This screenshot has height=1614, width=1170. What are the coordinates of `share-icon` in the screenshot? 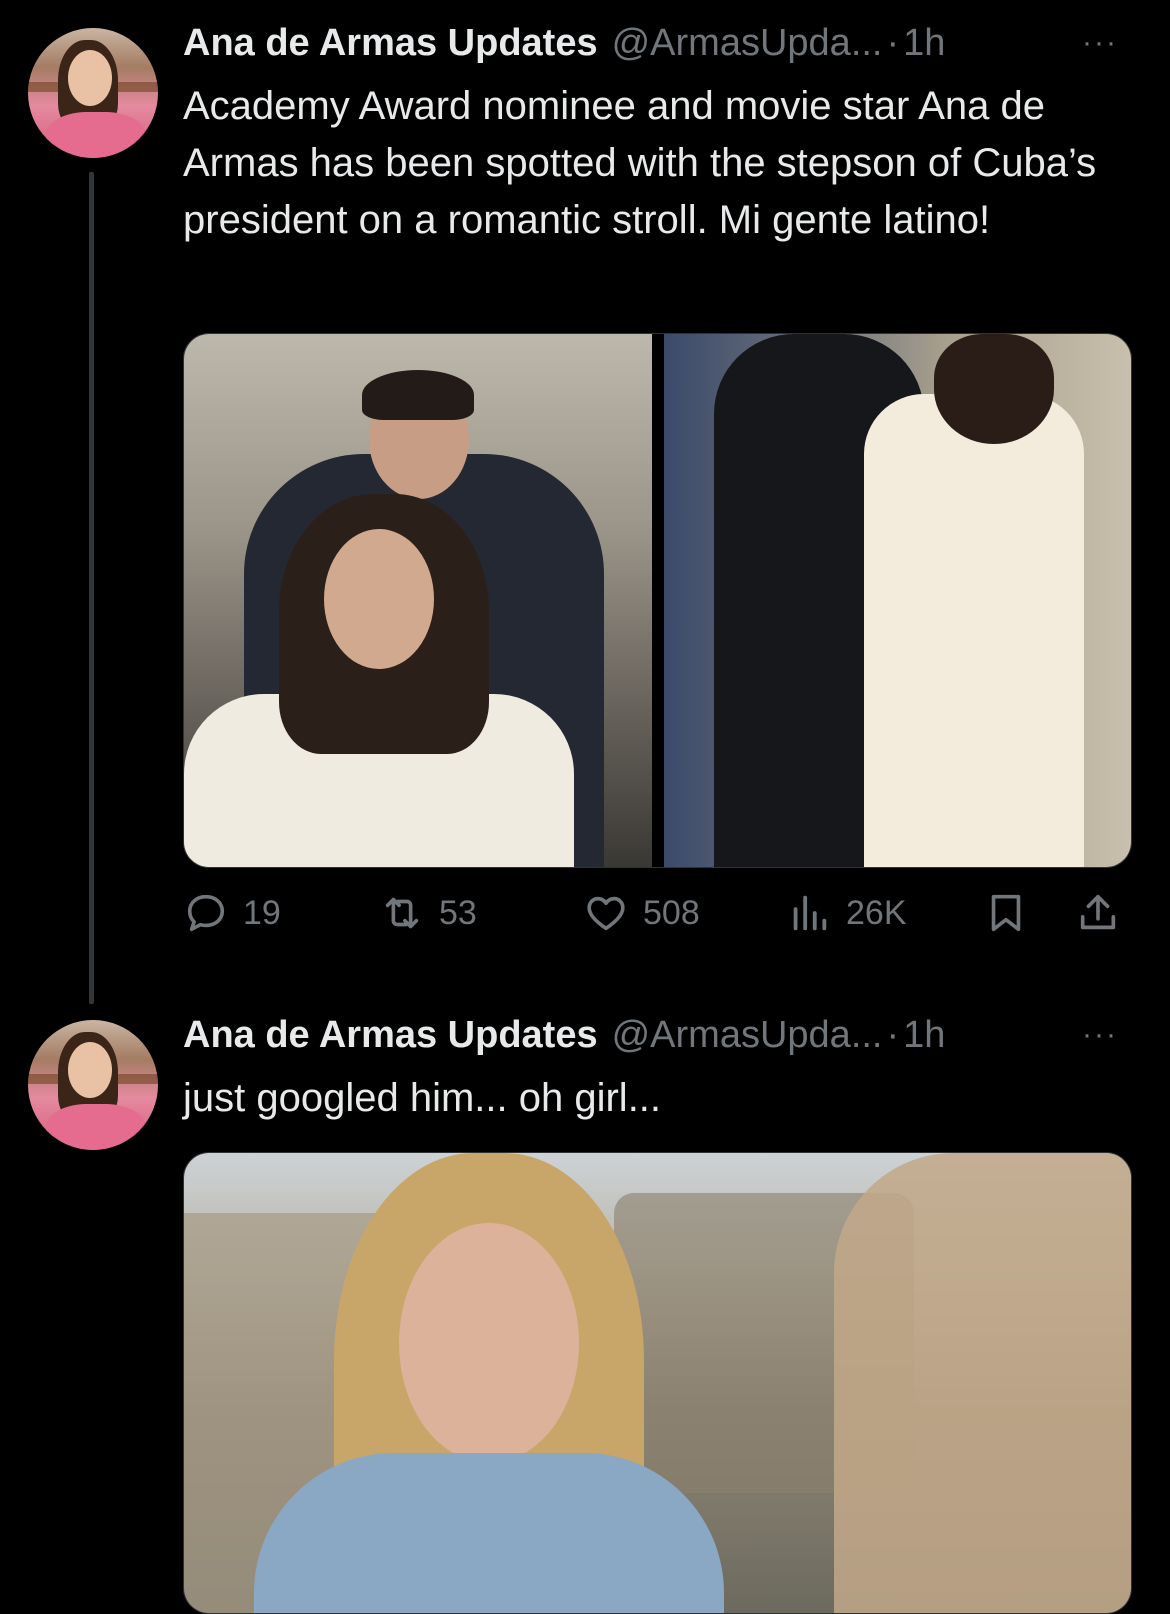 It's located at (1098, 912).